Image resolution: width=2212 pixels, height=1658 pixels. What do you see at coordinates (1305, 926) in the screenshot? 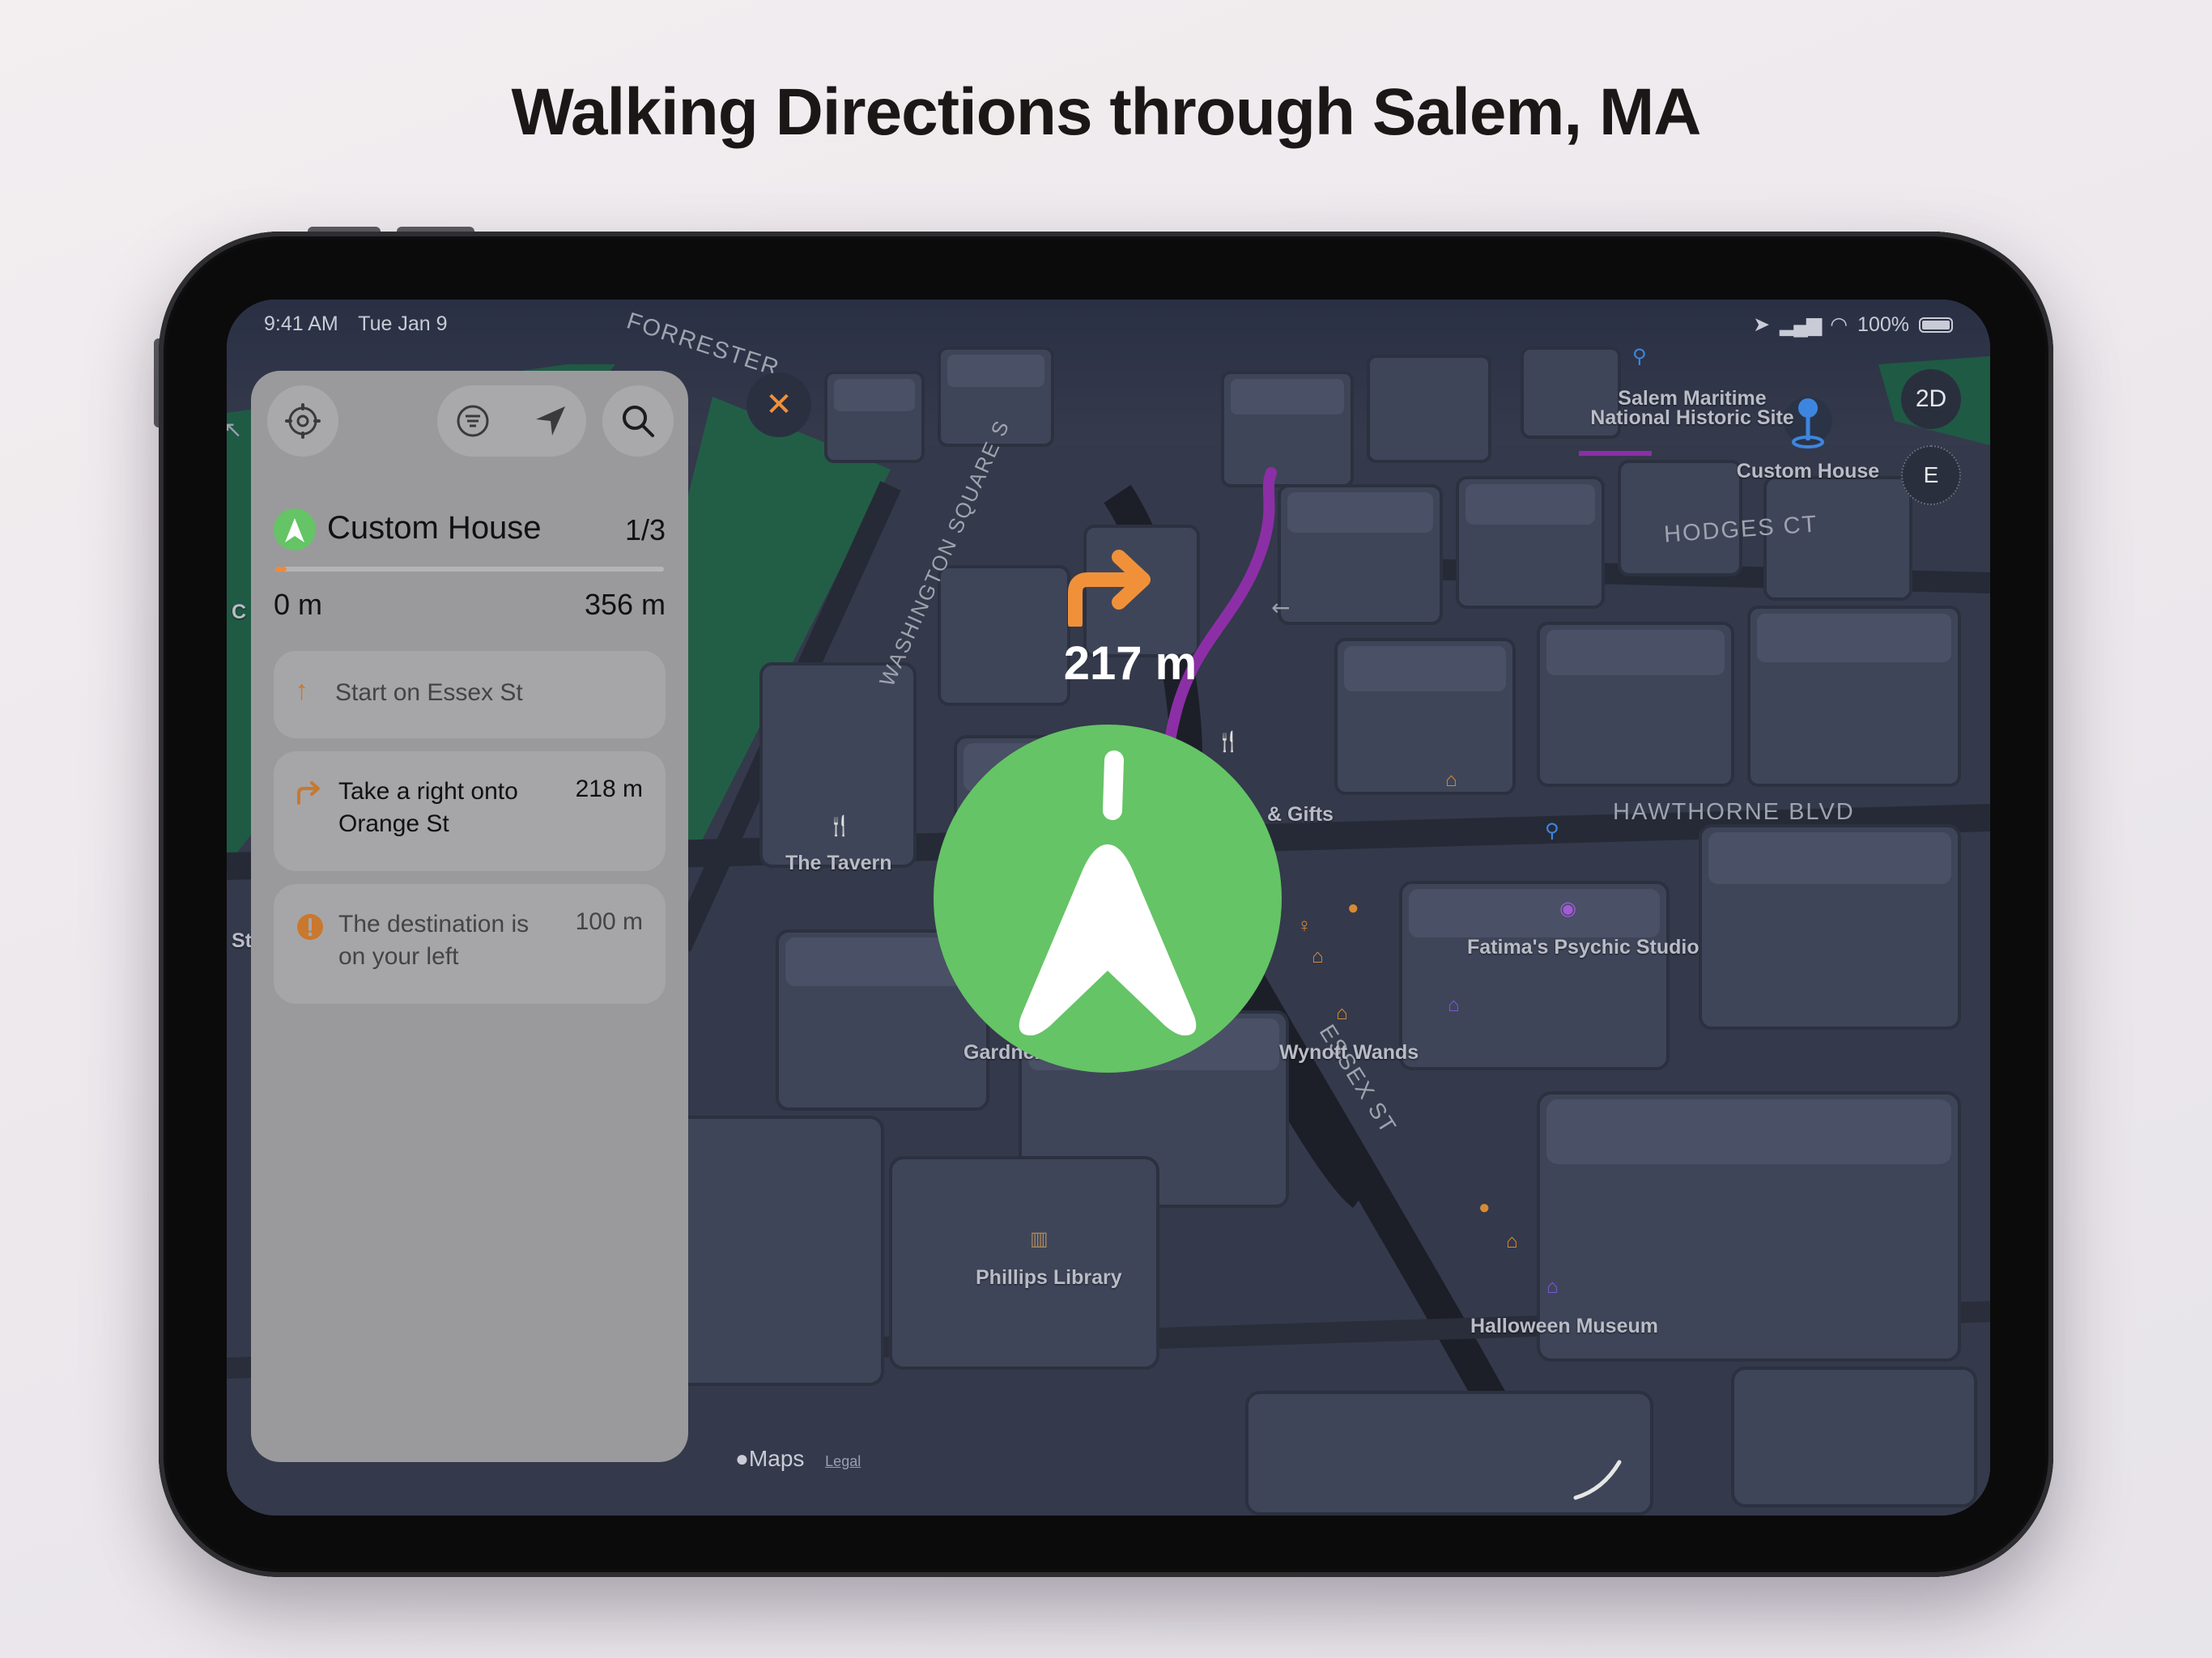
I see `shop-icon: ♀` at bounding box center [1305, 926].